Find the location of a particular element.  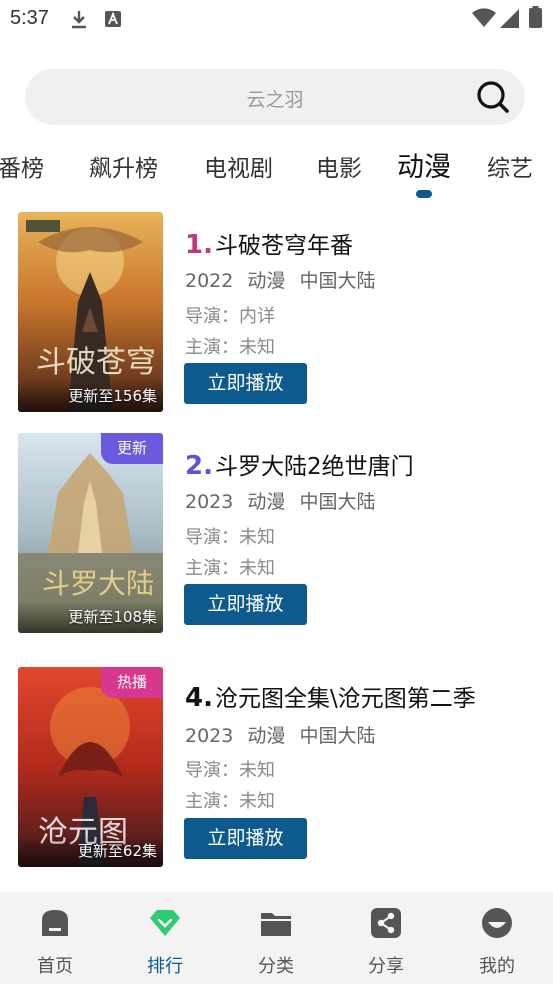

poster-image: 斗罗大陆 更新 更新至108集 is located at coordinates (90, 533).